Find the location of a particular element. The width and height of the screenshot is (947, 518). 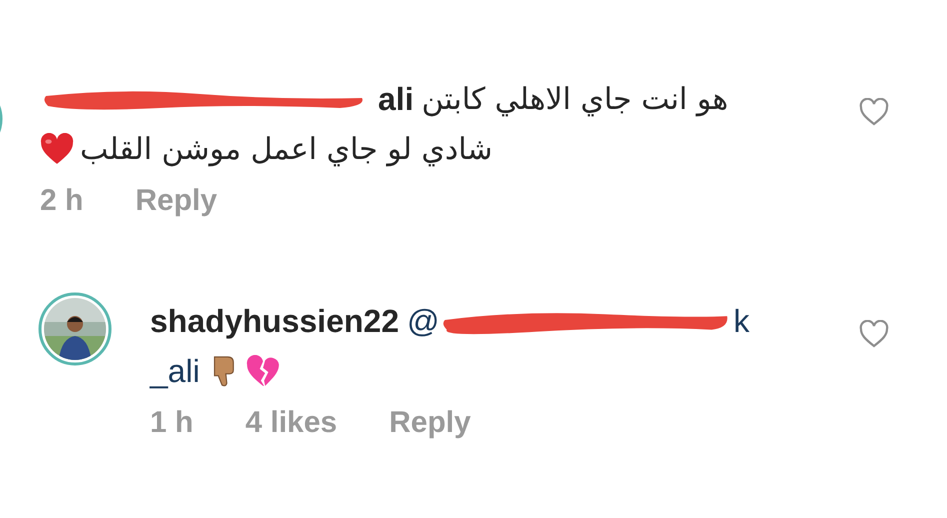

mention-link: k is located at coordinates (741, 321).